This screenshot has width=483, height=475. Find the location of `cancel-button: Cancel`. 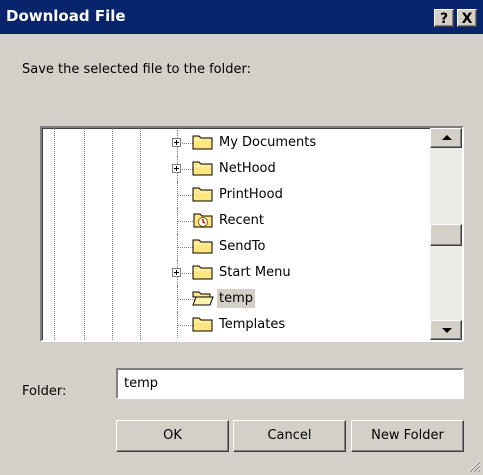

cancel-button: Cancel is located at coordinates (289, 436).